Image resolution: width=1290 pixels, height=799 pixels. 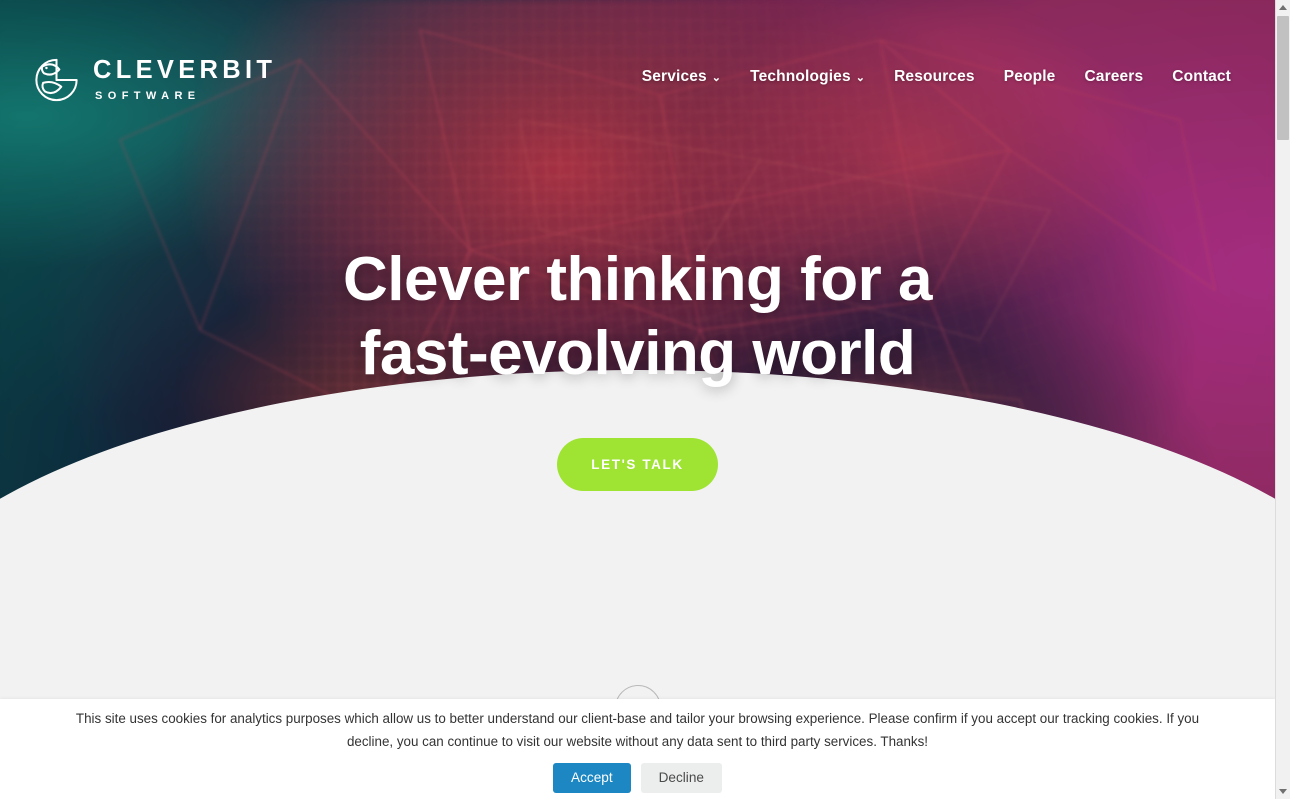 What do you see at coordinates (56, 80) in the screenshot?
I see `cleverbit-leaf-mark-icon` at bounding box center [56, 80].